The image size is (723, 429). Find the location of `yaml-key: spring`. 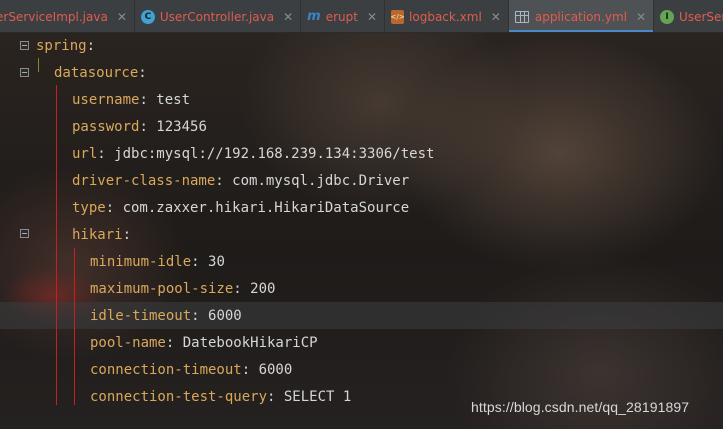

yaml-key: spring is located at coordinates (61, 46).